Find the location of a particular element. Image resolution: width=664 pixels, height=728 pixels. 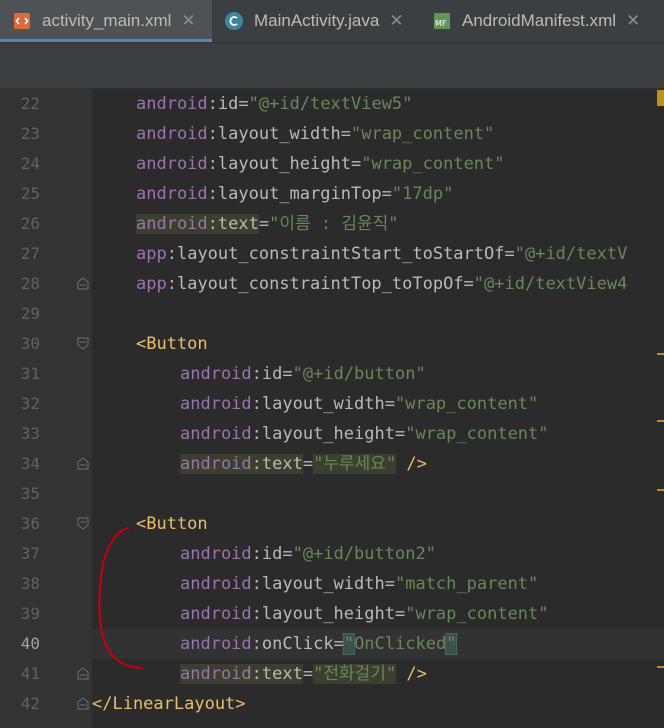

line-number: 35 is located at coordinates (30, 493).